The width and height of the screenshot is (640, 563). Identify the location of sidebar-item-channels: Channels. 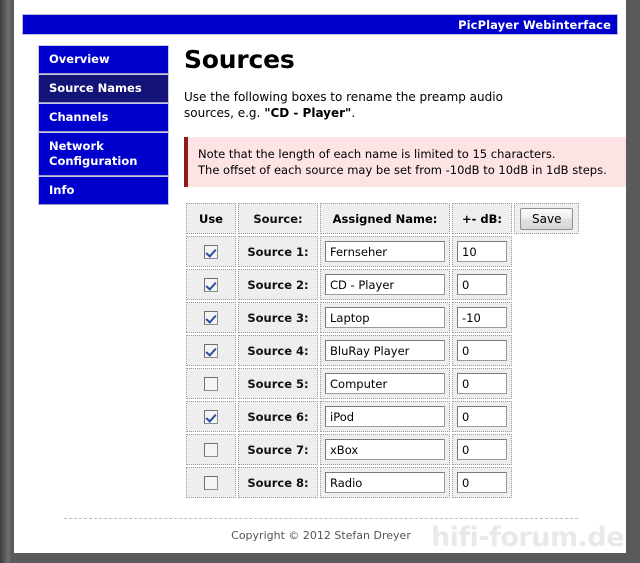
(103, 117).